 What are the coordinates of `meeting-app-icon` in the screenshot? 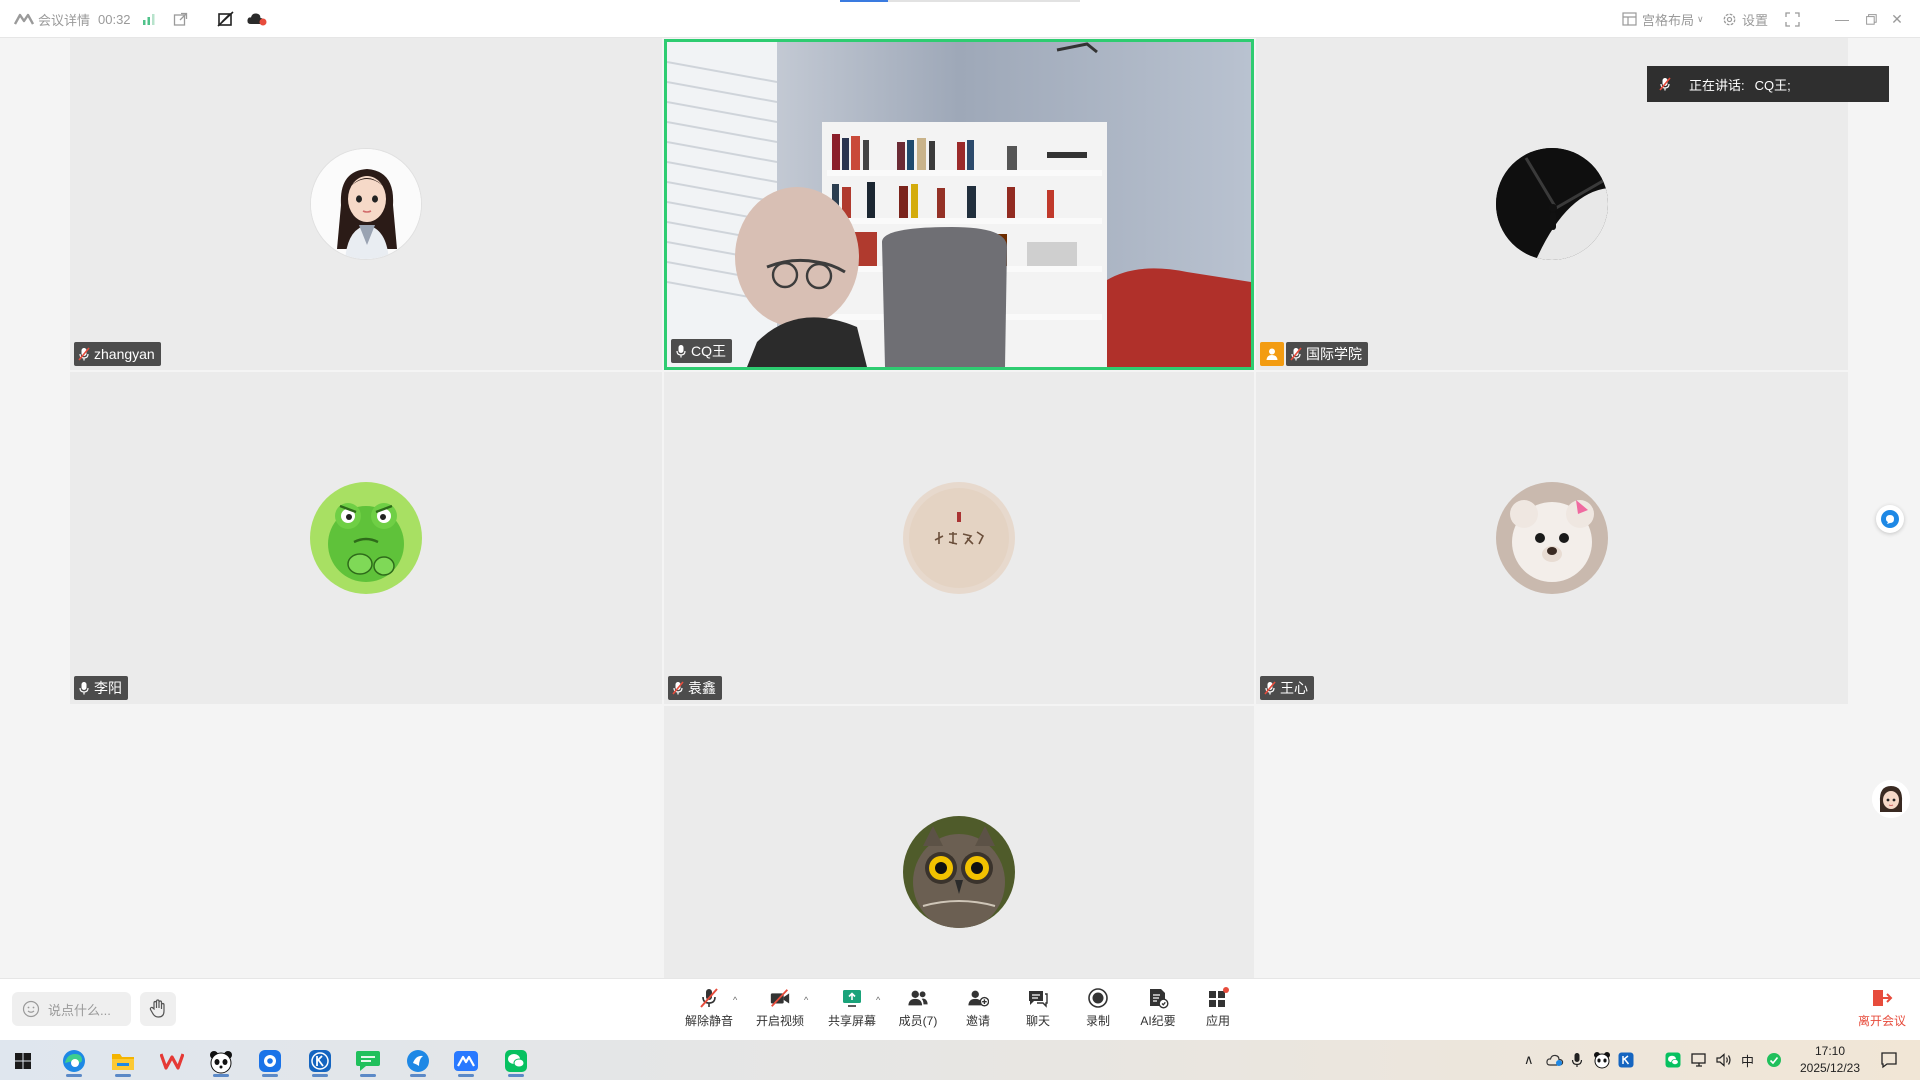 It's located at (466, 1061).